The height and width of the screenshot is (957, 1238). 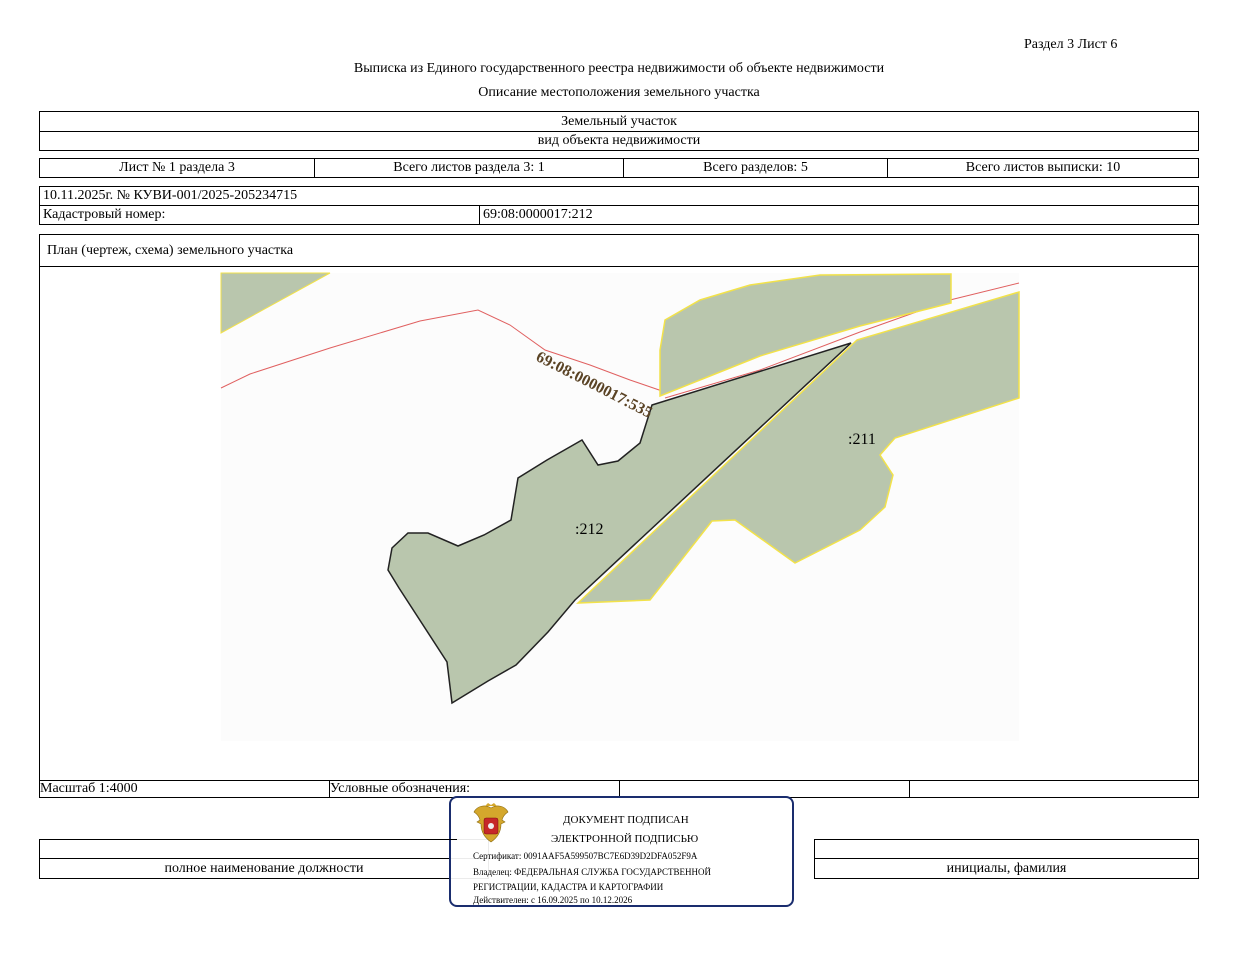 What do you see at coordinates (452, 839) in the screenshot?
I see `stamp-connector-left` at bounding box center [452, 839].